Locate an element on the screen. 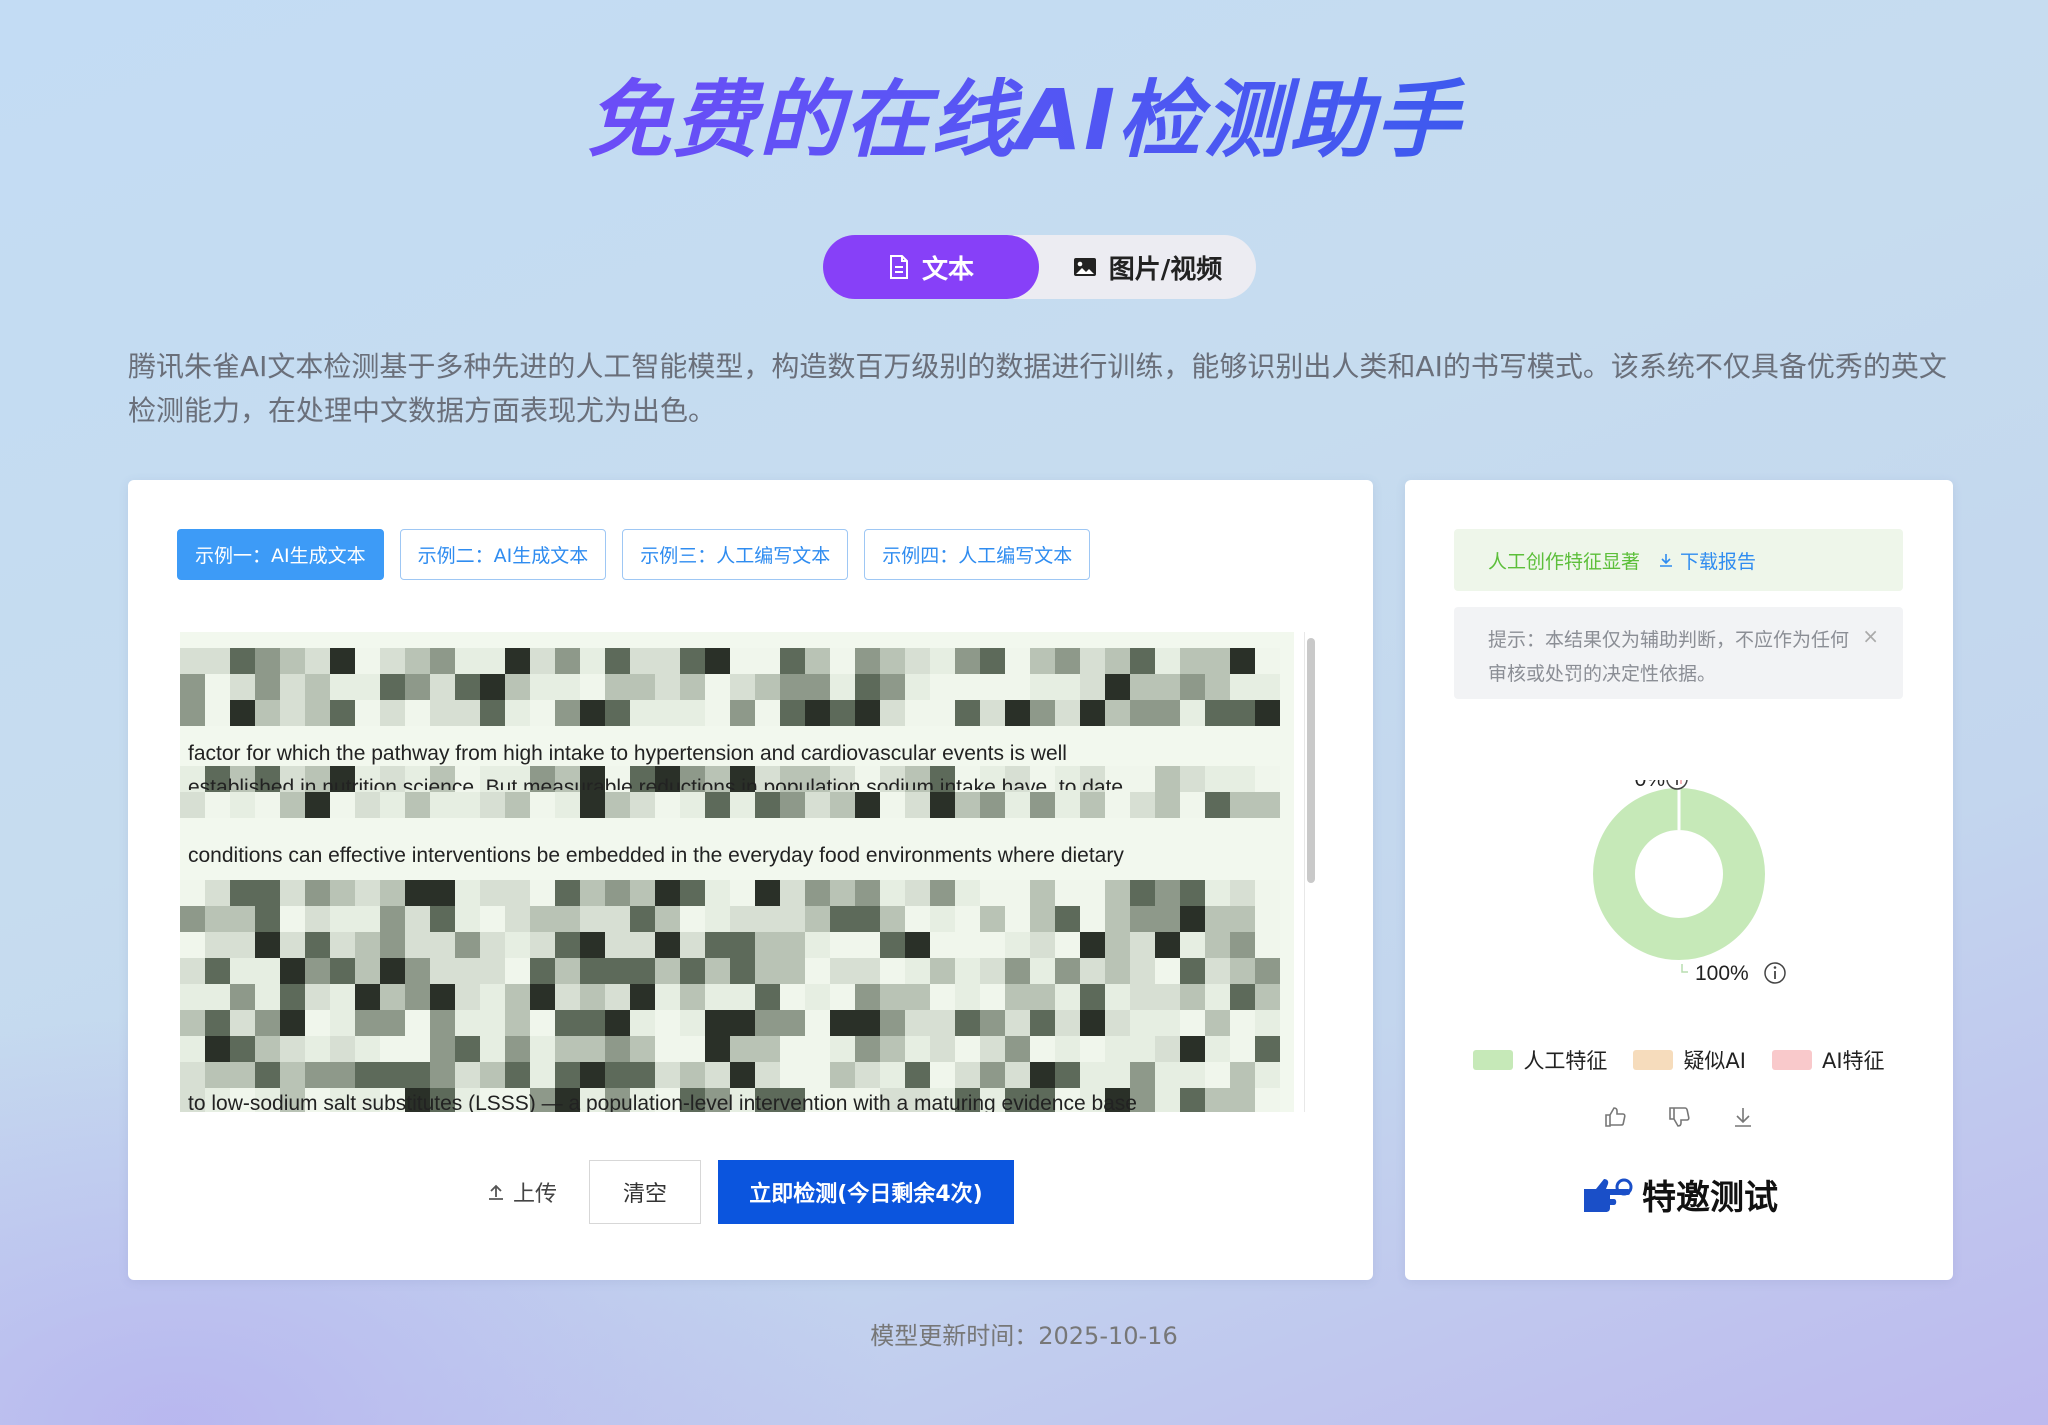 This screenshot has height=1425, width=2048. chart-legend: 人工特征 疑似AI AI特征 is located at coordinates (1679, 1060).